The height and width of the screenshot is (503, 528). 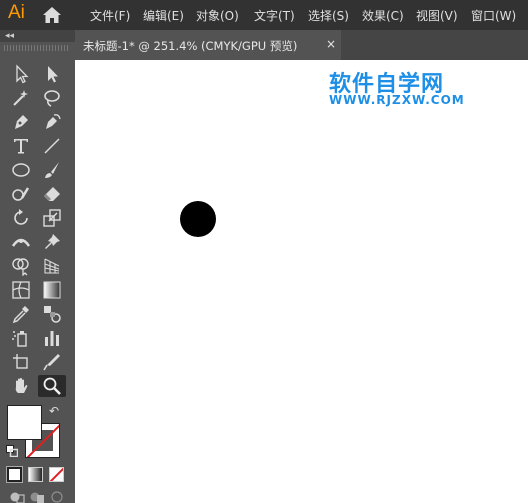 I want to click on default-colors-icon, so click(x=12, y=451).